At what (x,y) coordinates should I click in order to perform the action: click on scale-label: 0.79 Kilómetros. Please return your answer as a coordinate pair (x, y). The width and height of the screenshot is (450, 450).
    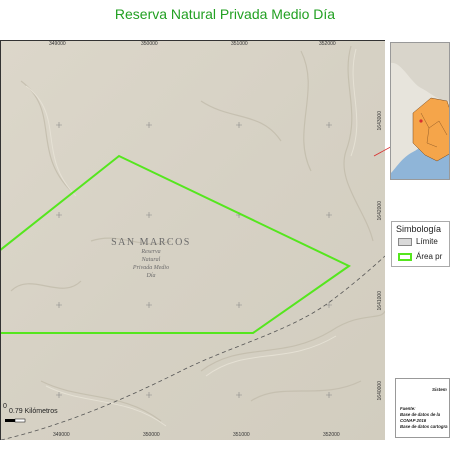
    Looking at the image, I should click on (33, 411).